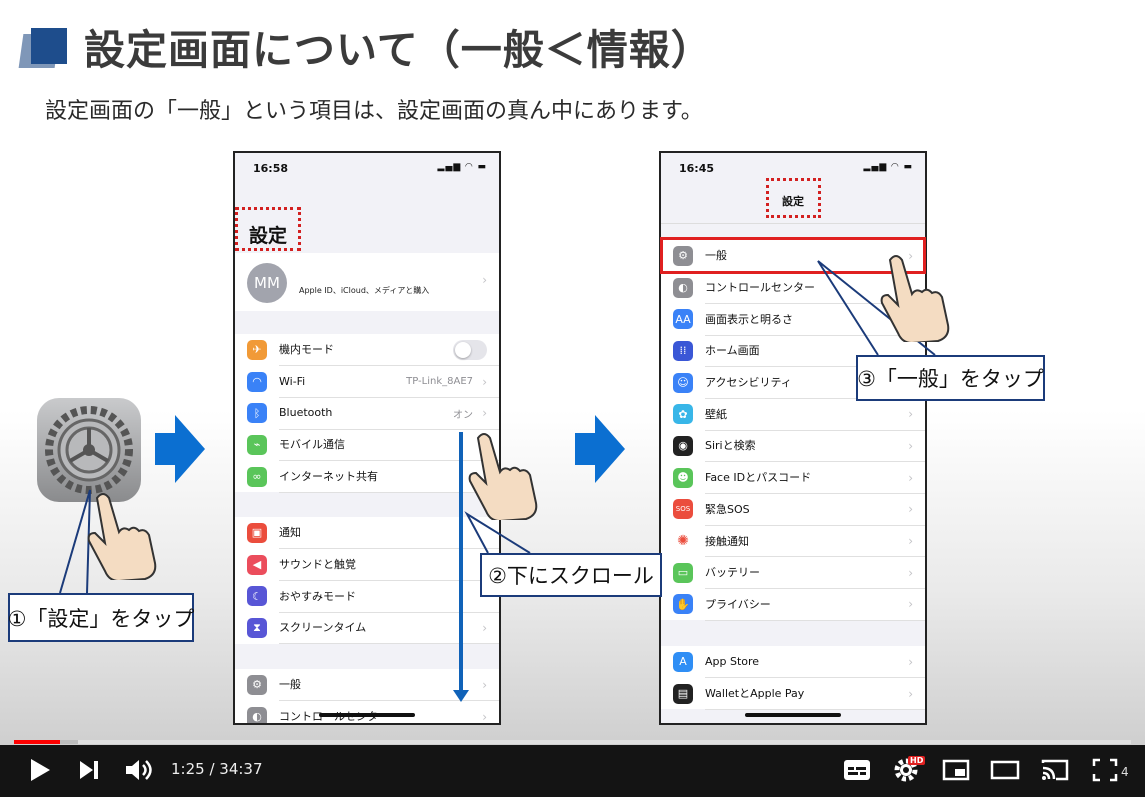 The image size is (1145, 797). Describe the element at coordinates (37, 742) in the screenshot. I see `played-bar` at that location.